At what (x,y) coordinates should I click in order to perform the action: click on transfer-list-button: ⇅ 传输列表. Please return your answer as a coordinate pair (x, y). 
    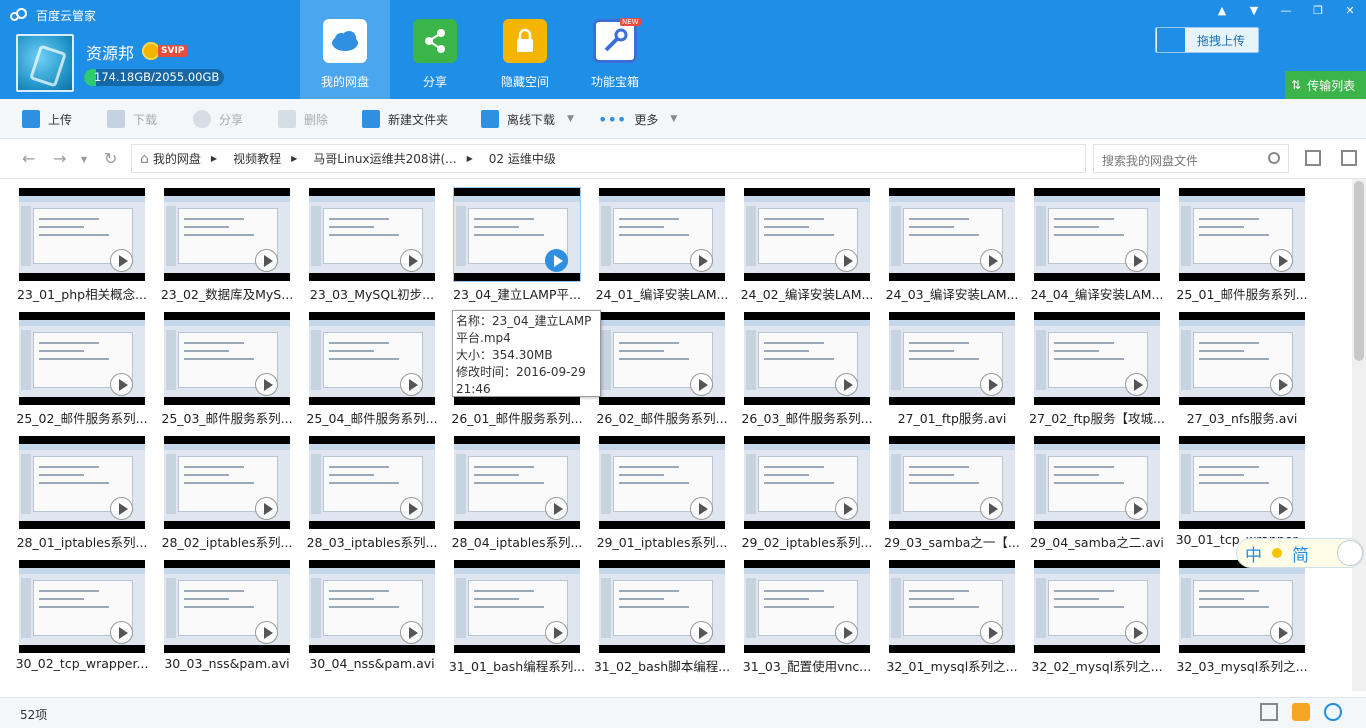
    Looking at the image, I should click on (1325, 85).